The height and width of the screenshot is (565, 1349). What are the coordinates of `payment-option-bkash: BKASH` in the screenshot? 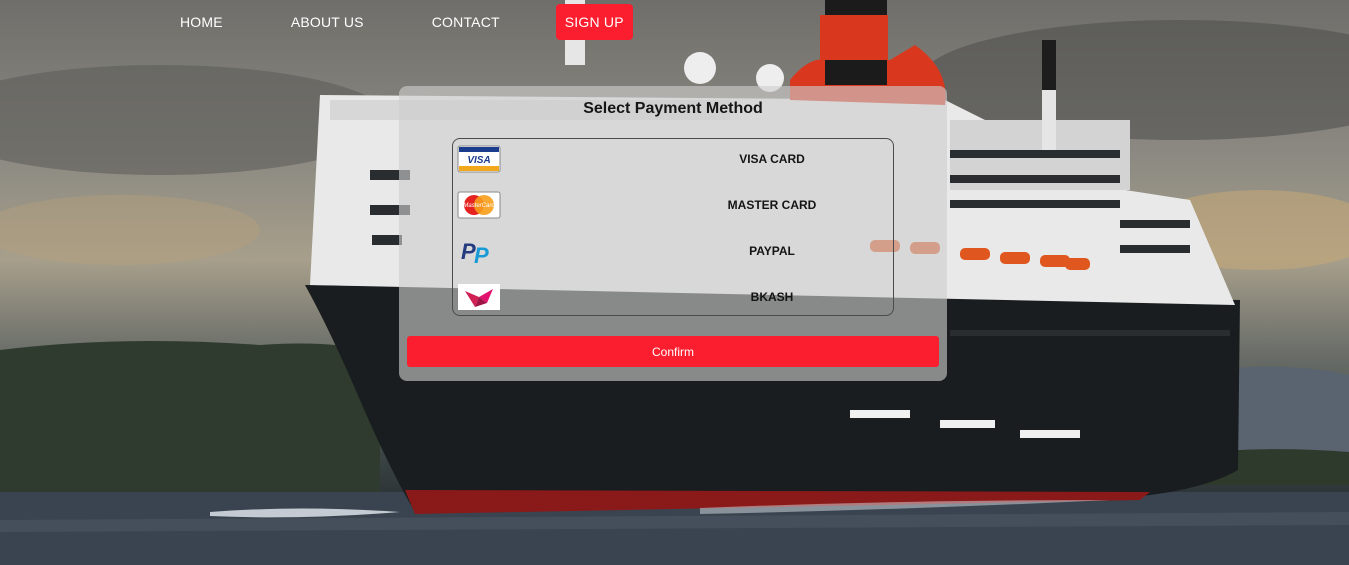 It's located at (675, 298).